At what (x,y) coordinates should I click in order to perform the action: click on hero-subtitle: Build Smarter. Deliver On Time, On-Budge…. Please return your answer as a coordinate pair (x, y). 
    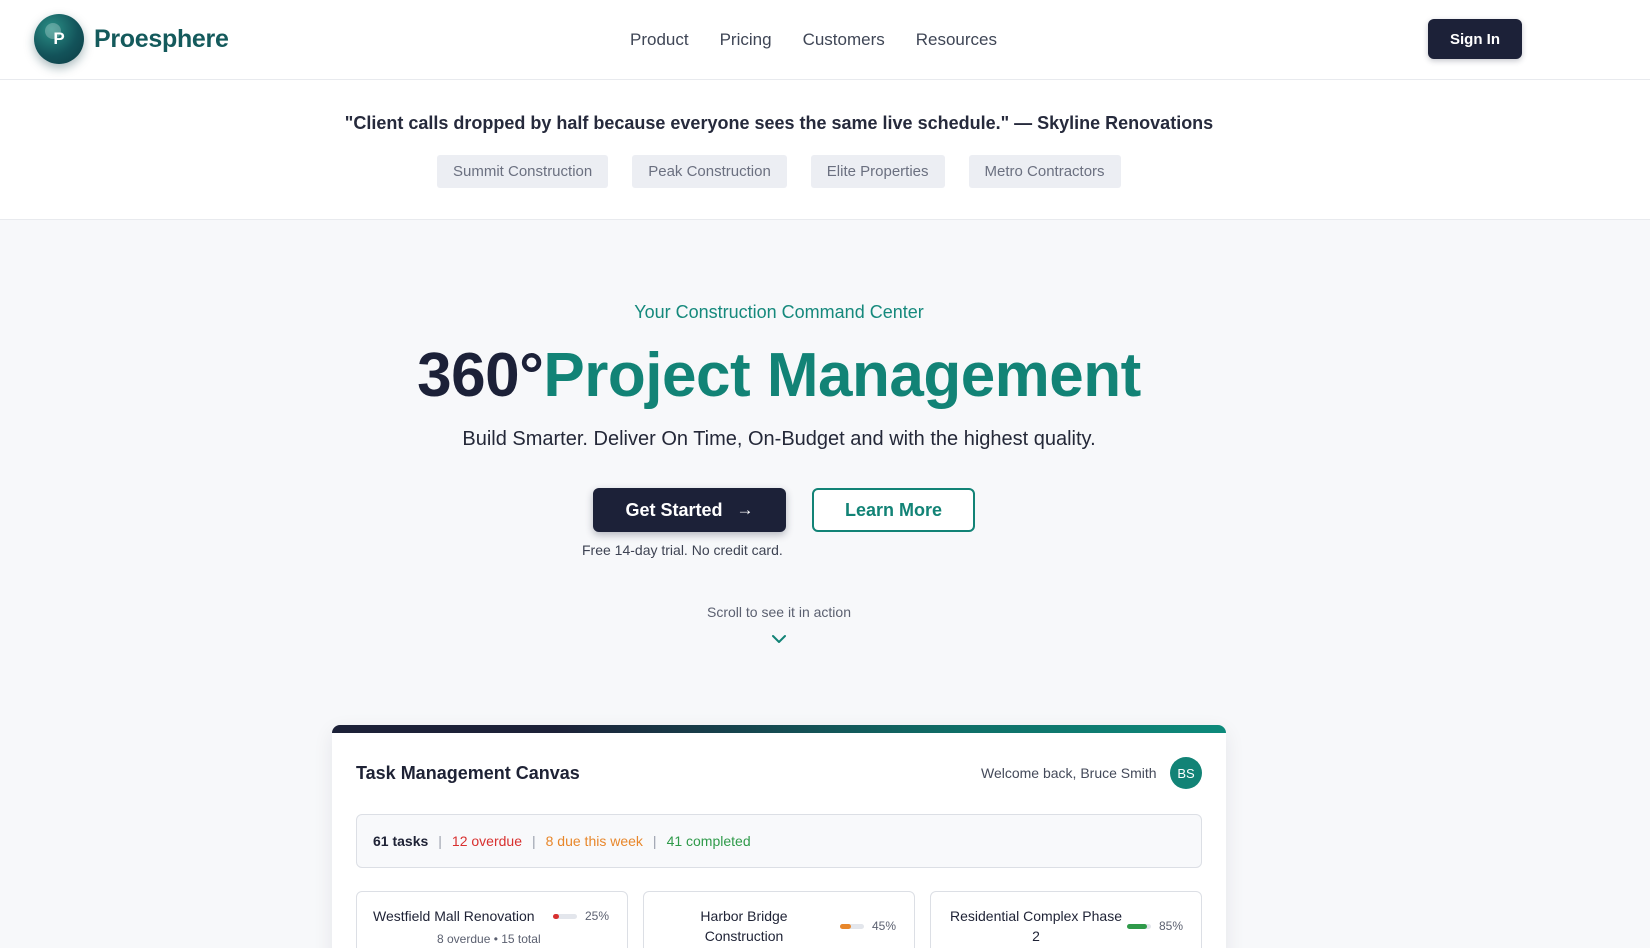
    Looking at the image, I should click on (779, 439).